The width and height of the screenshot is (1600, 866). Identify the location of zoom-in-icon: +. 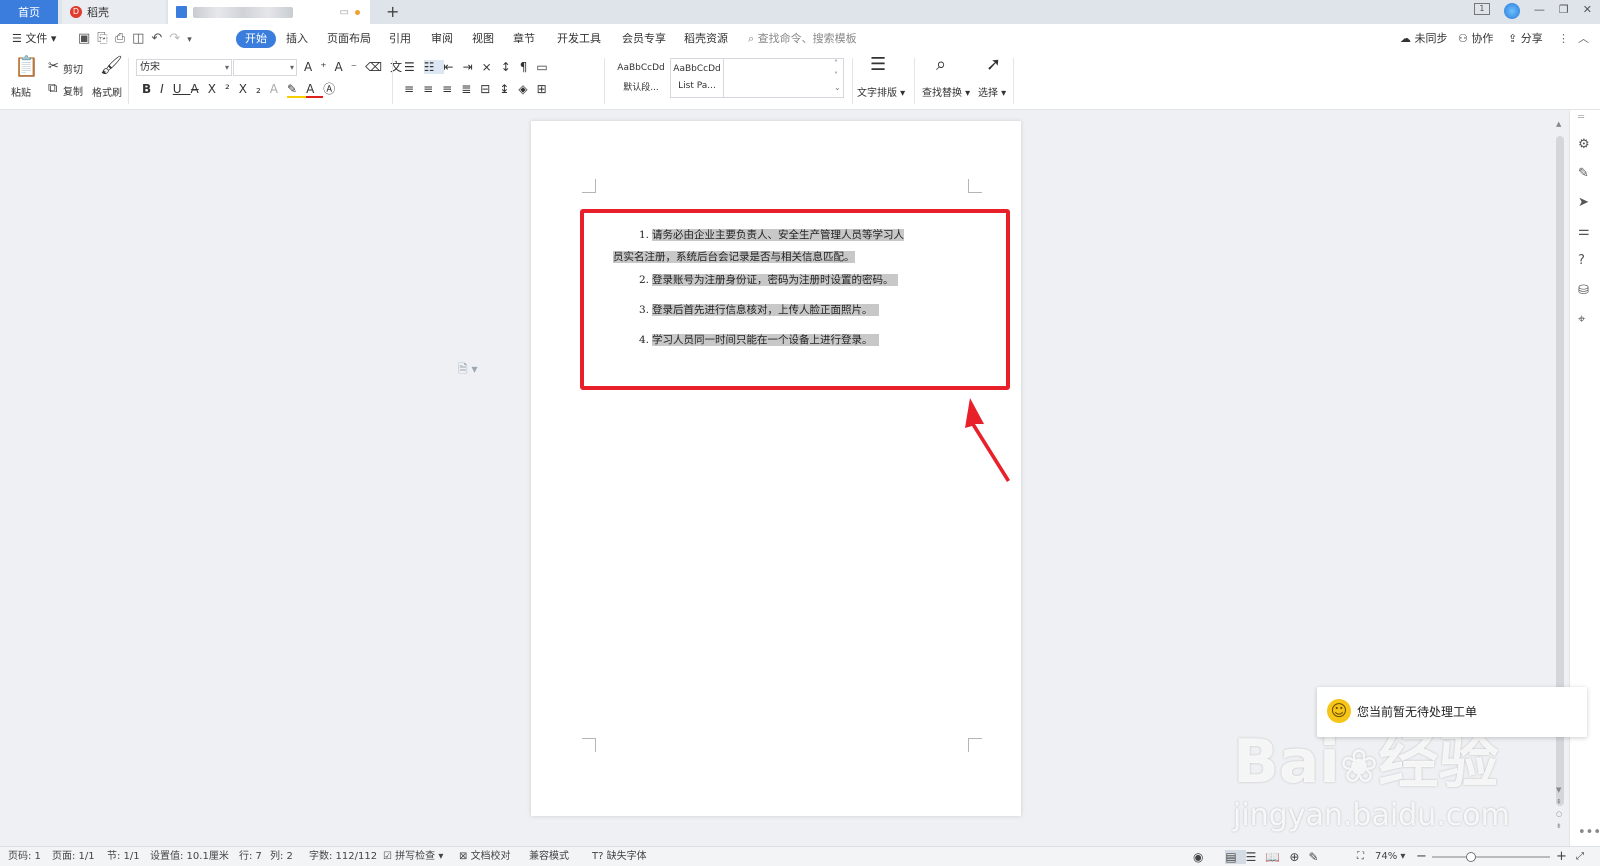
(1561, 856).